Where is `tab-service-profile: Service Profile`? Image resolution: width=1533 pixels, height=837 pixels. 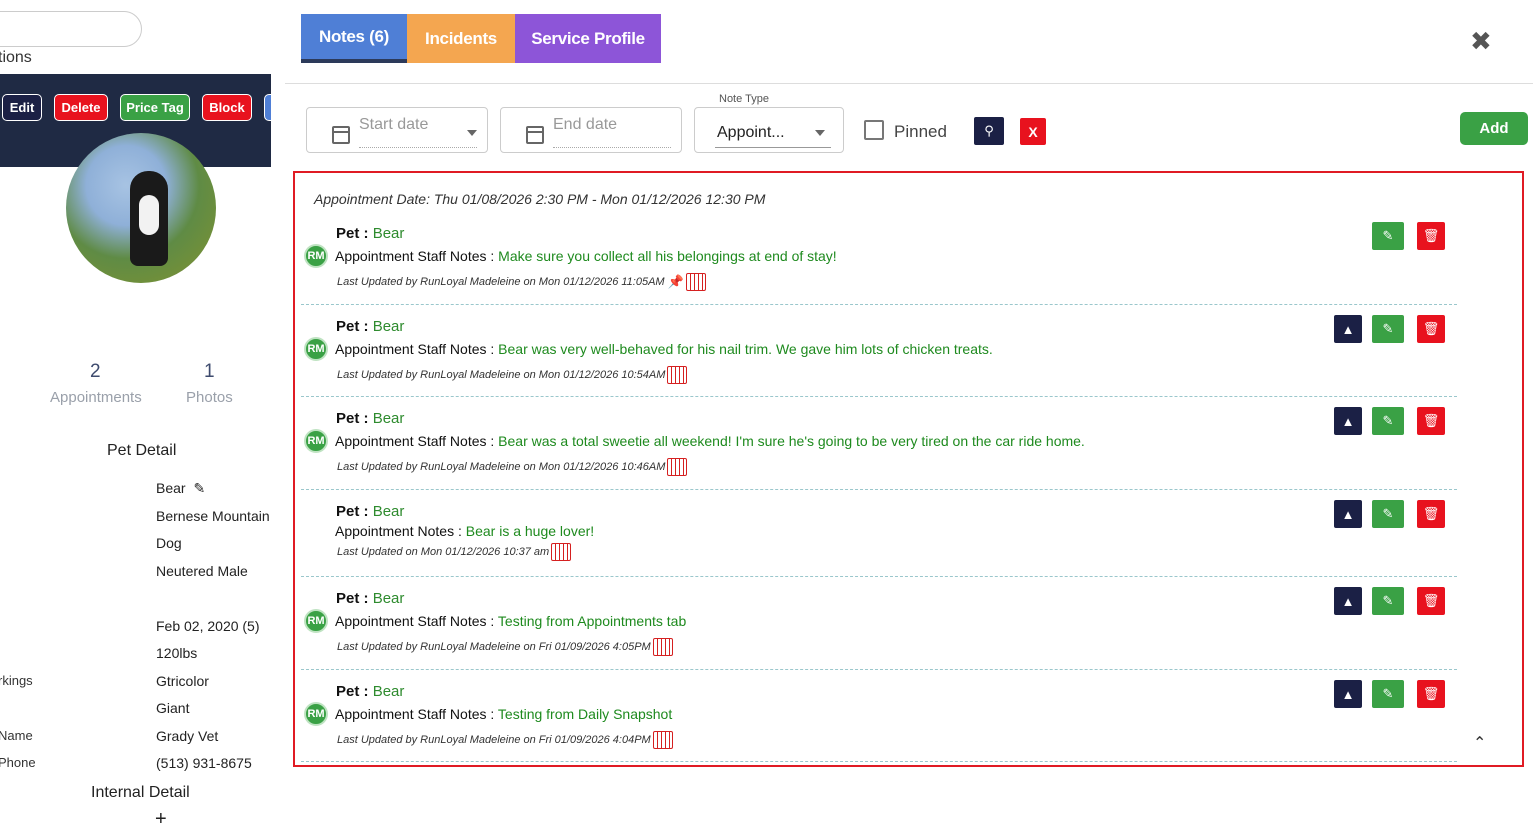 tab-service-profile: Service Profile is located at coordinates (588, 38).